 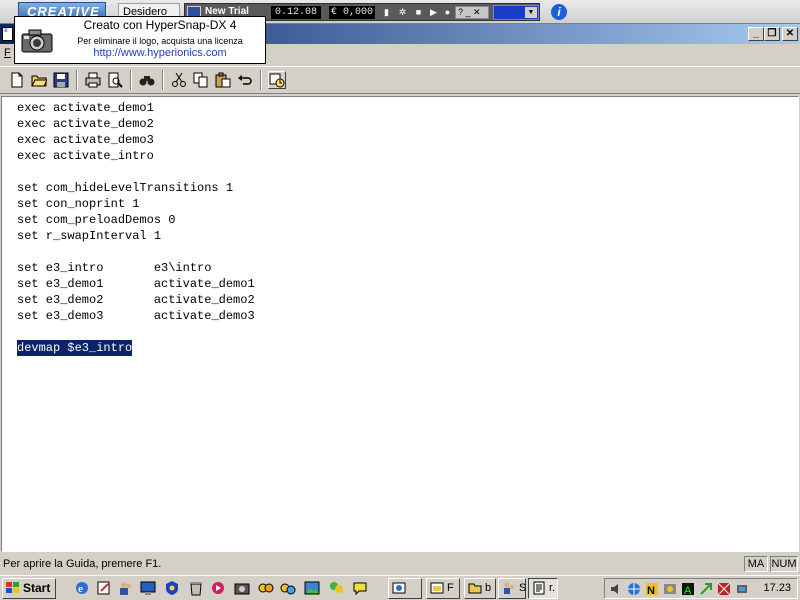 I want to click on folder-icon, so click(x=475, y=588).